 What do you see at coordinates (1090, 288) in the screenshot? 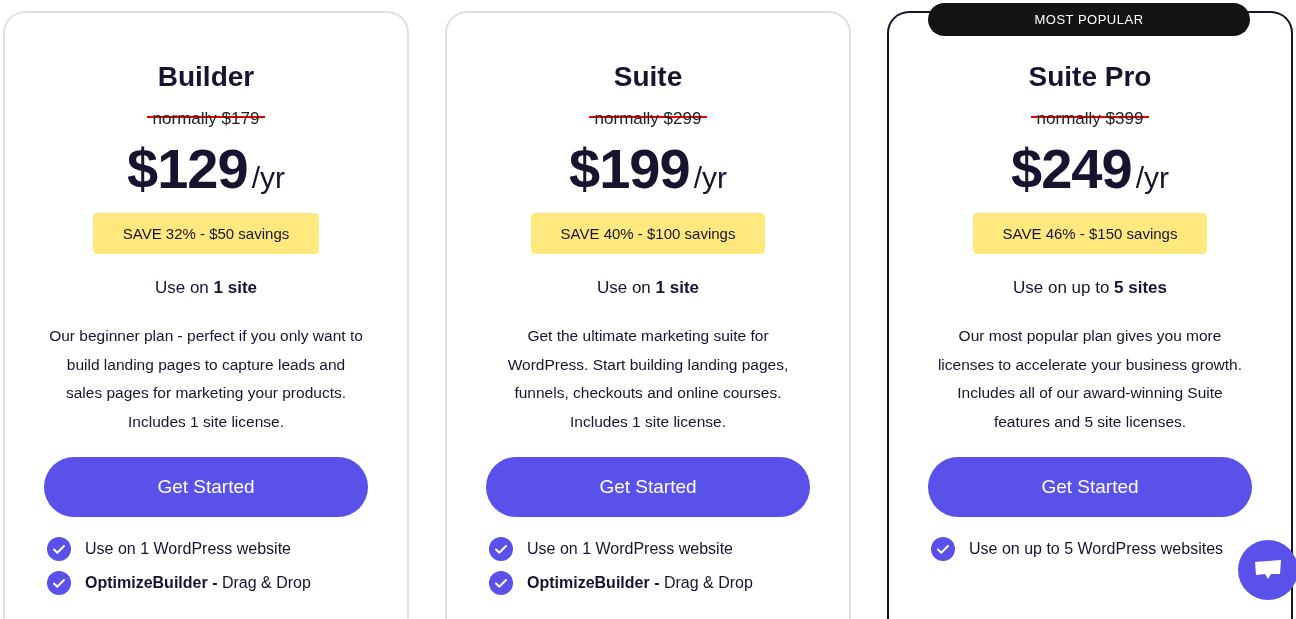
I see `site-usage: Use on up to 5 sites` at bounding box center [1090, 288].